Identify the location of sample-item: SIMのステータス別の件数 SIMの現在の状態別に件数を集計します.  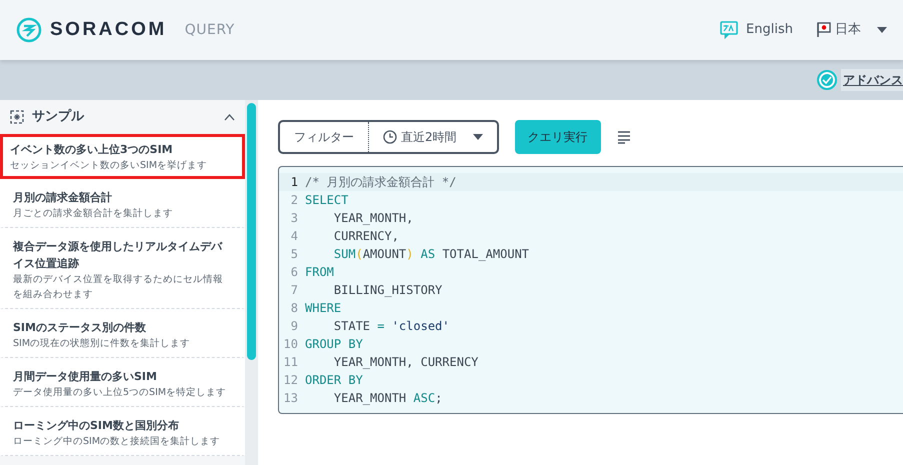
(122, 333).